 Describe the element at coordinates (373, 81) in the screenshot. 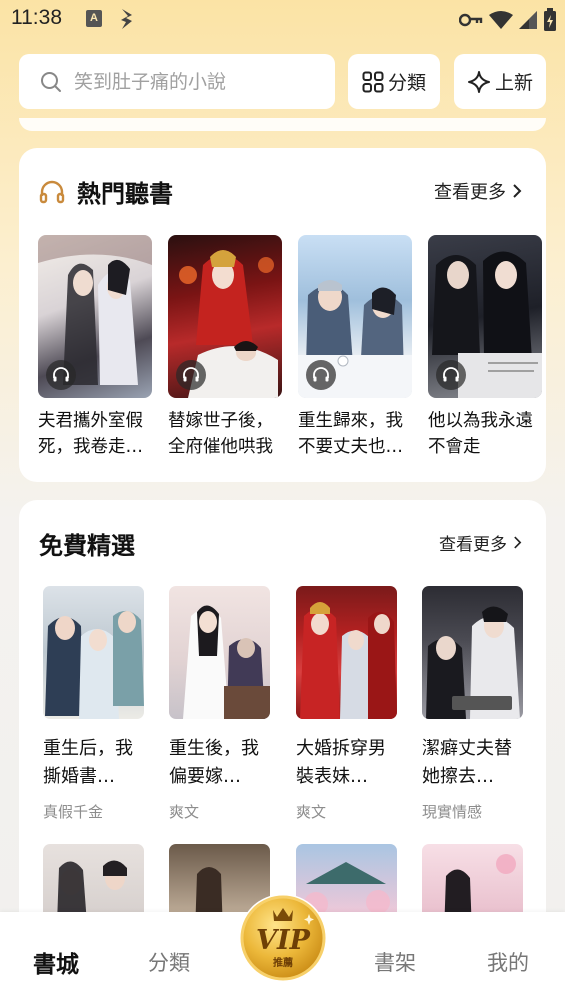

I see `grid-icon` at that location.